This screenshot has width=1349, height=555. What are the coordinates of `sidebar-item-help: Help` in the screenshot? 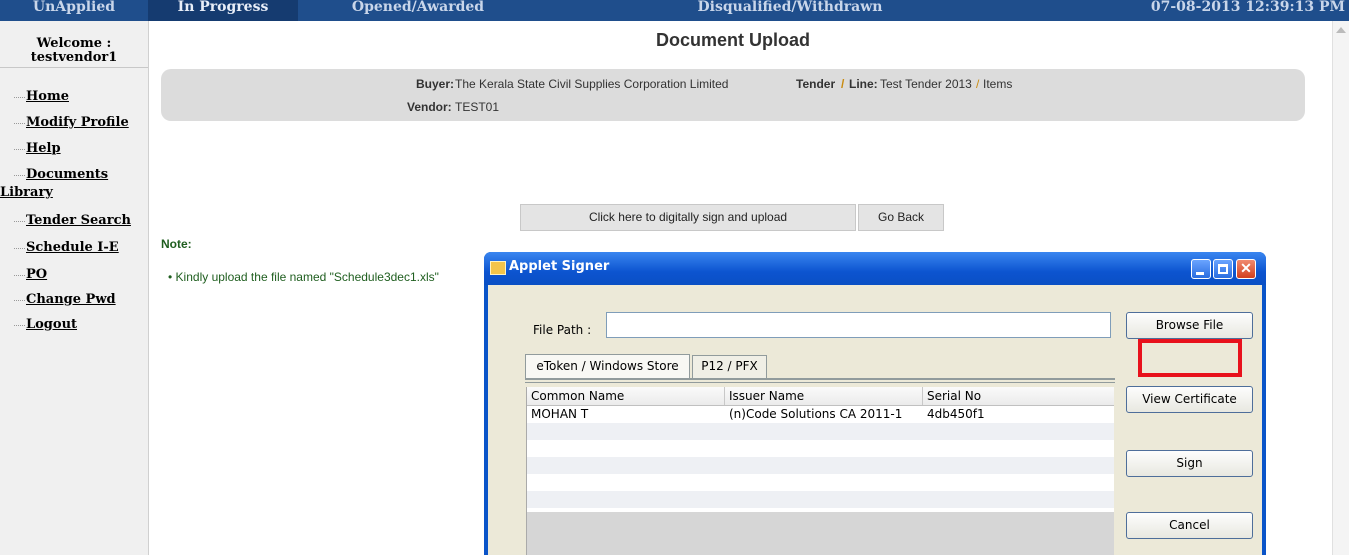 It's located at (43, 148).